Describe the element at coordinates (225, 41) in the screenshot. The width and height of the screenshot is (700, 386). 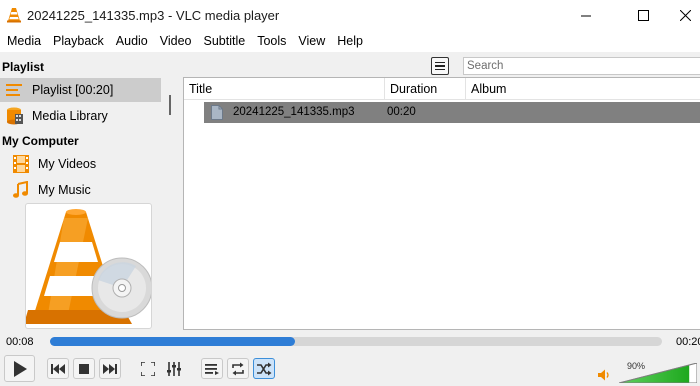
I see `menu-subtitle: Subtitle` at that location.